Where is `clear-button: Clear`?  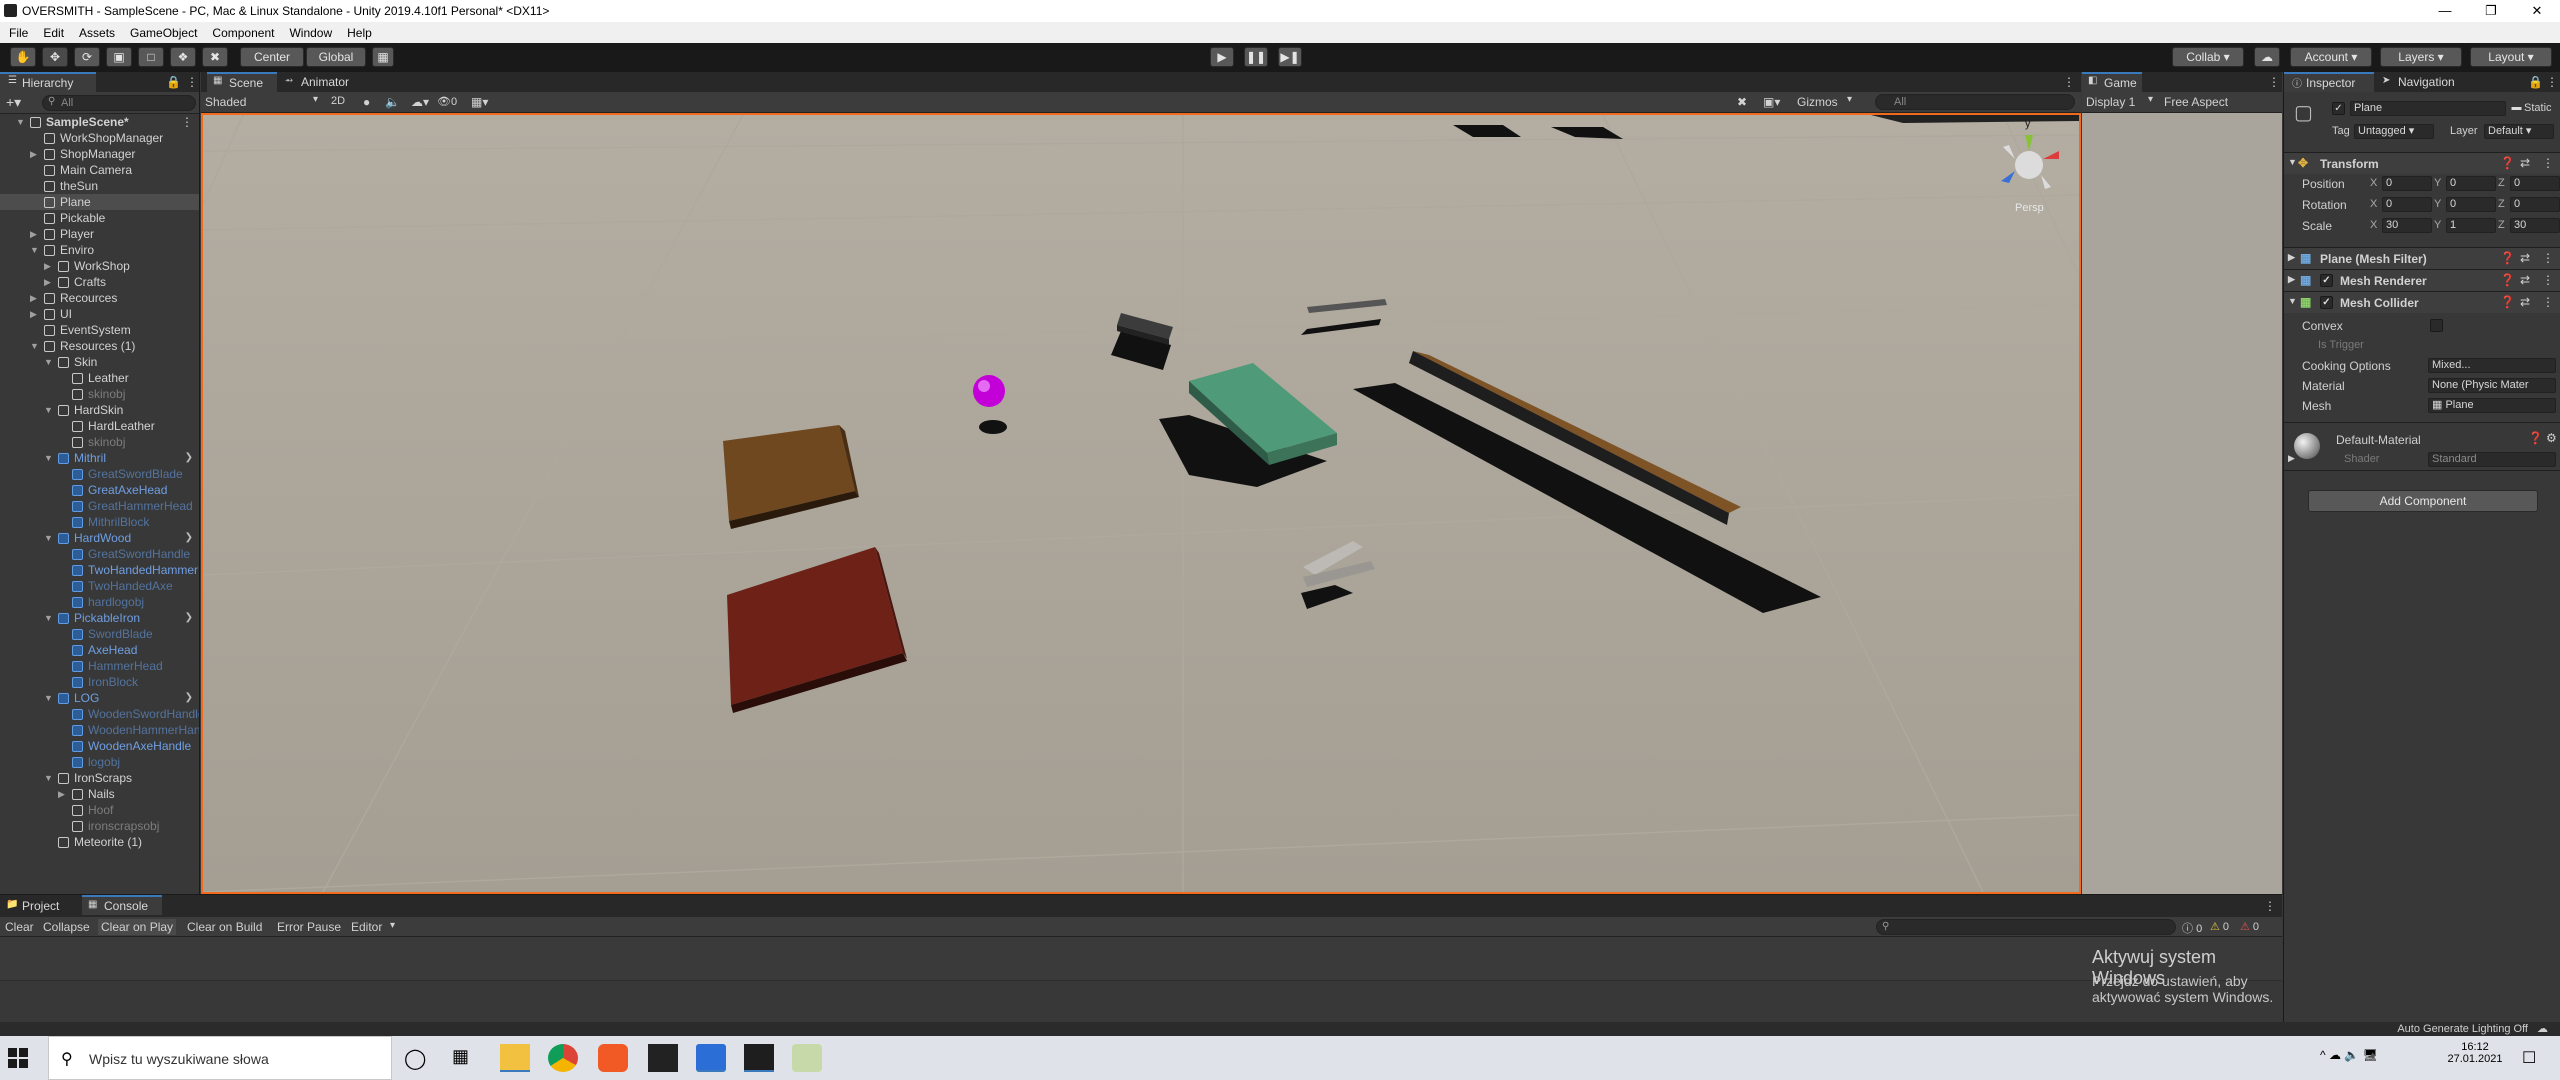
clear-button: Clear is located at coordinates (19, 927).